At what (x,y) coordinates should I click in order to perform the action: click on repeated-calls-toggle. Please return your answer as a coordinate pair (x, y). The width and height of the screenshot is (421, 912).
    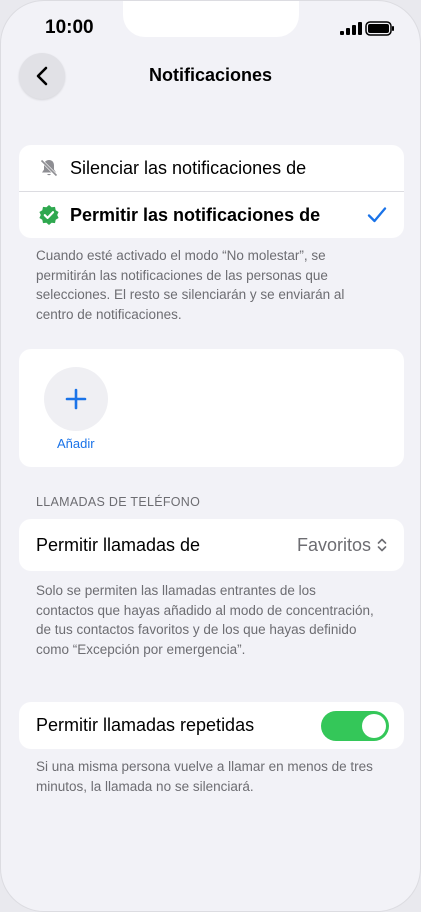
    Looking at the image, I should click on (355, 726).